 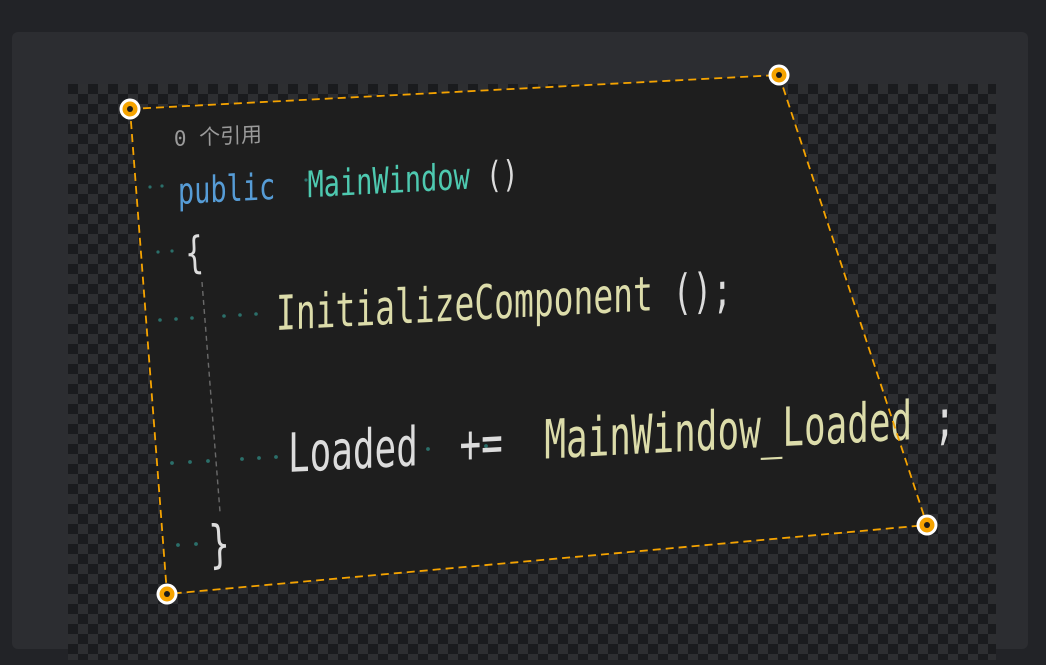 What do you see at coordinates (945, 418) in the screenshot?
I see `semicolon: ;` at bounding box center [945, 418].